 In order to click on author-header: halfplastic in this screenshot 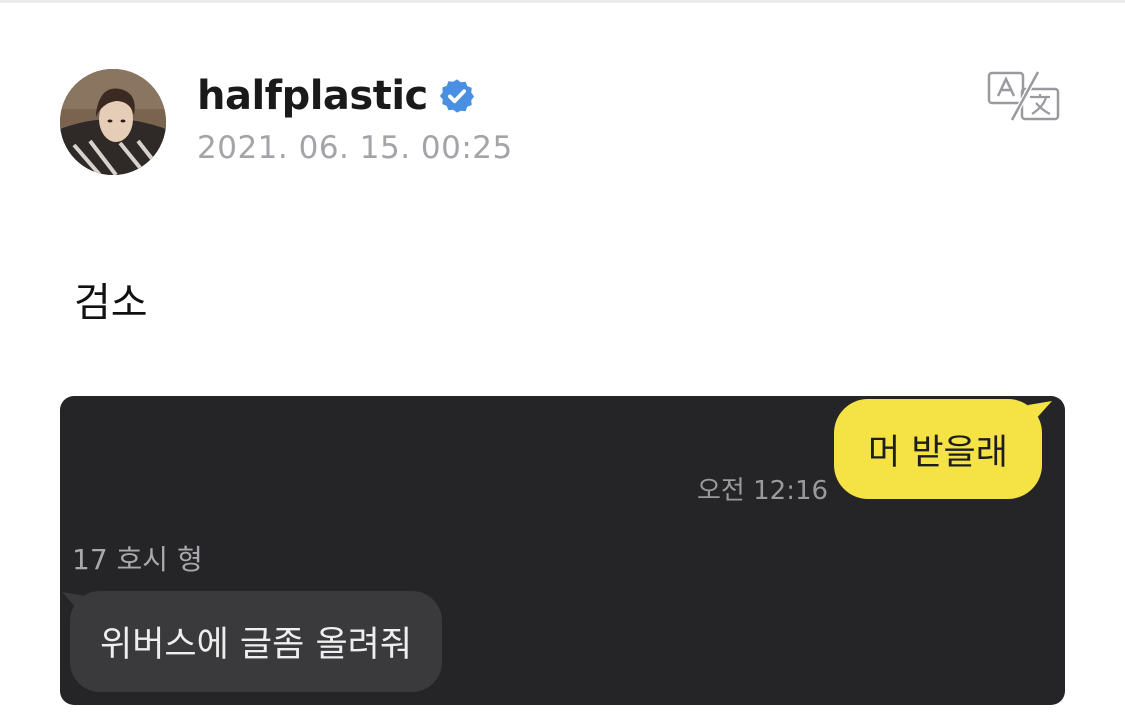, I will do `click(336, 96)`.